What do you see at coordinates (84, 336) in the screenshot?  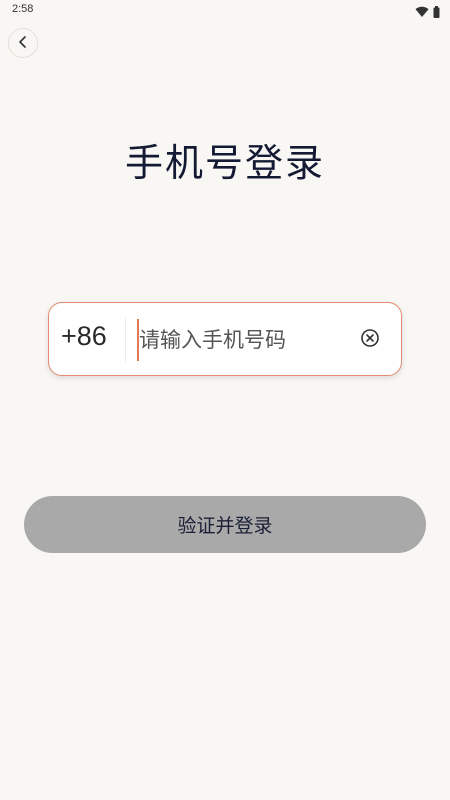 I see `country-code-selector: +86` at bounding box center [84, 336].